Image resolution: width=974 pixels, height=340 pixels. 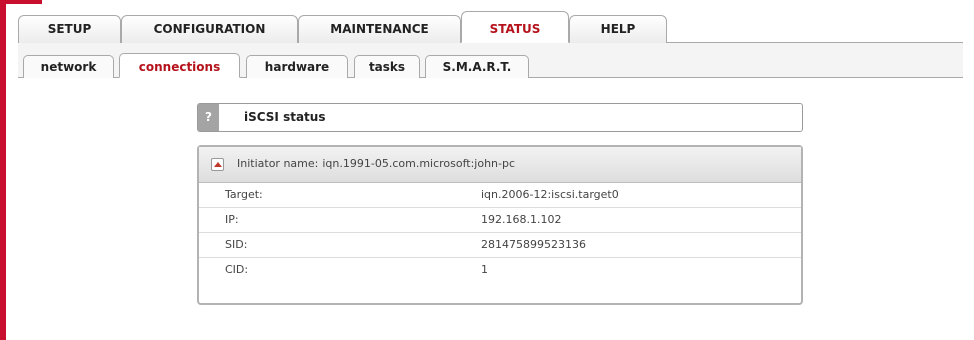 I want to click on subtab-tasks: tasks, so click(x=387, y=66).